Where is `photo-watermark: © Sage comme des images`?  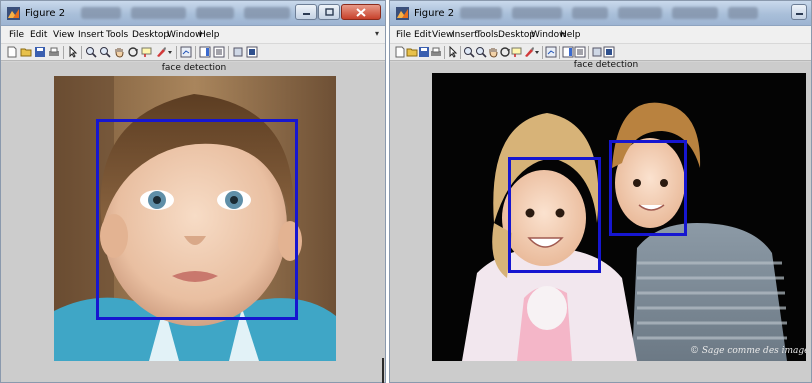 photo-watermark: © Sage comme des images is located at coordinates (748, 351).